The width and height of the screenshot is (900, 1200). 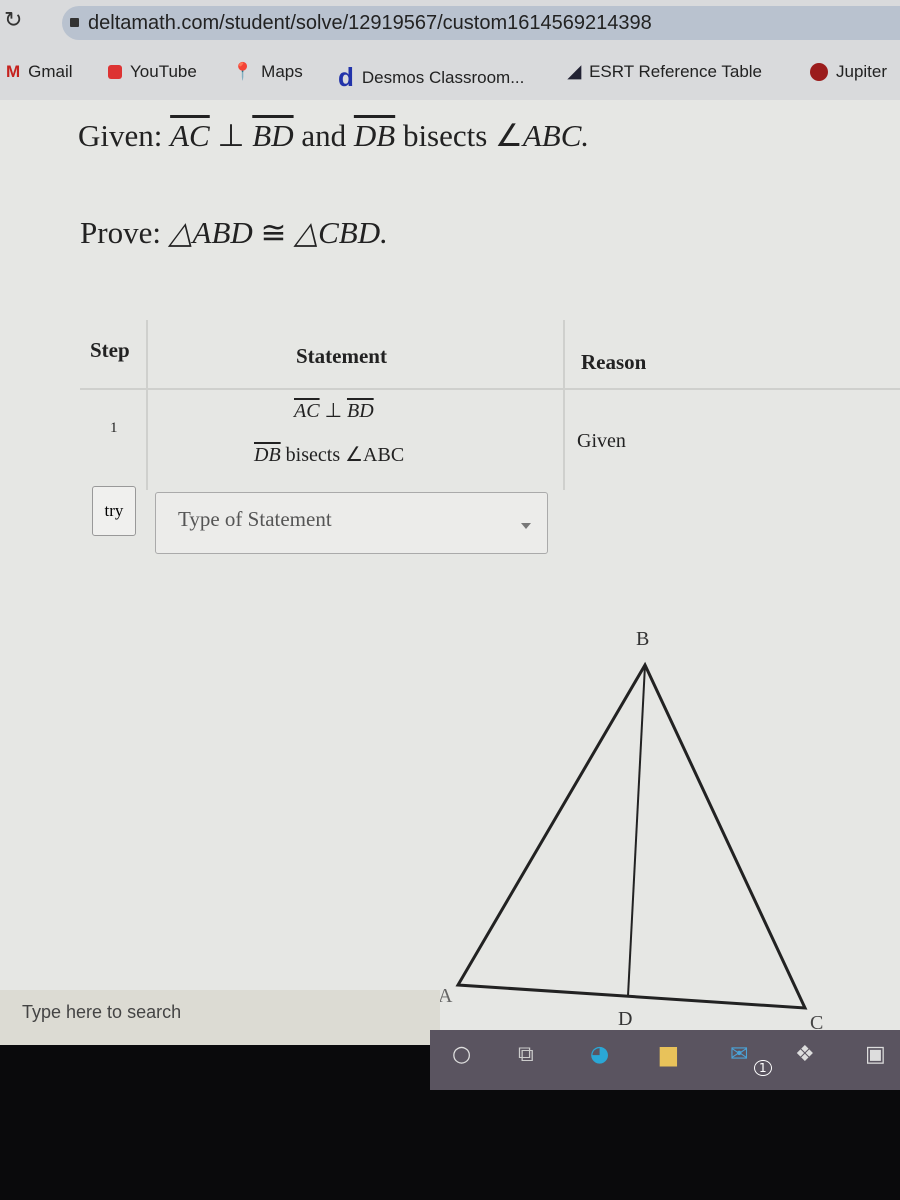 I want to click on file-explorer-icon: ▆, so click(x=668, y=1054).